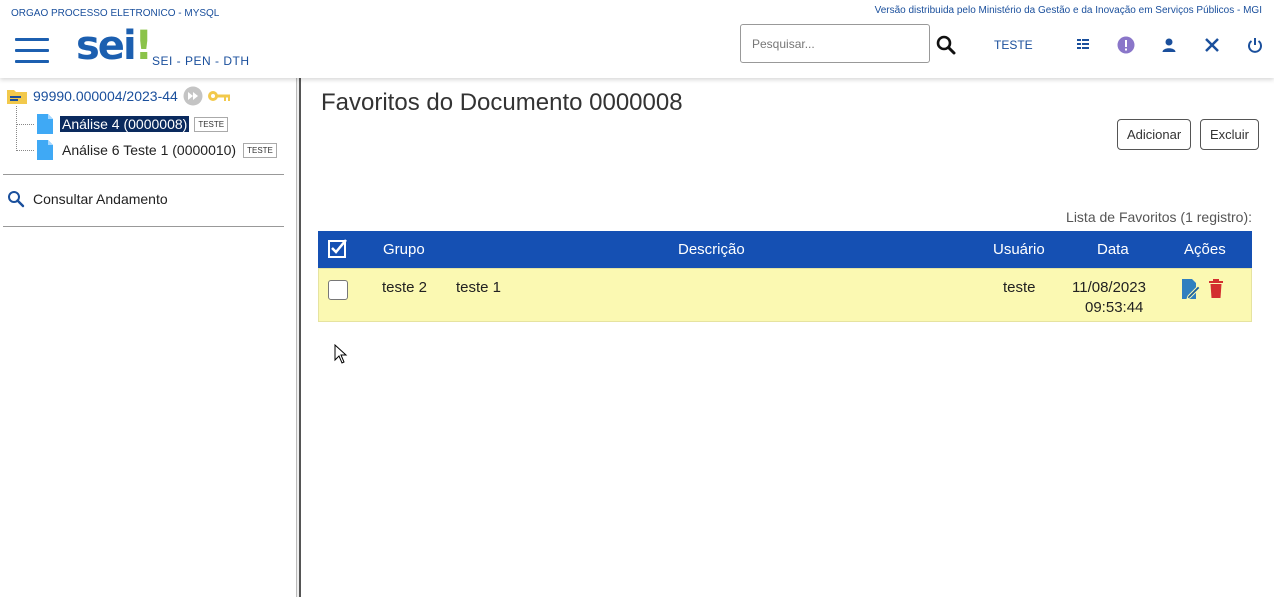  What do you see at coordinates (1169, 45) in the screenshot?
I see `user-icon` at bounding box center [1169, 45].